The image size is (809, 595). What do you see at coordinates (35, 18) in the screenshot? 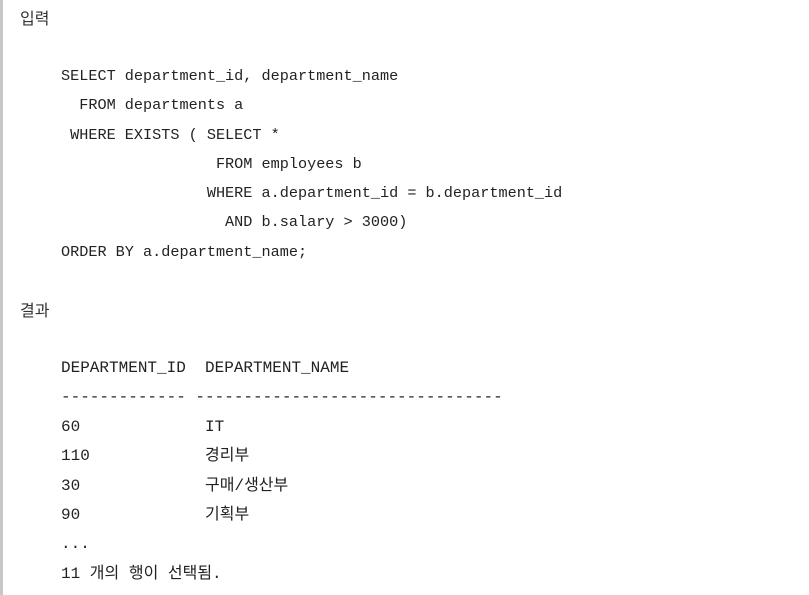
I see `input-heading: 입력` at bounding box center [35, 18].